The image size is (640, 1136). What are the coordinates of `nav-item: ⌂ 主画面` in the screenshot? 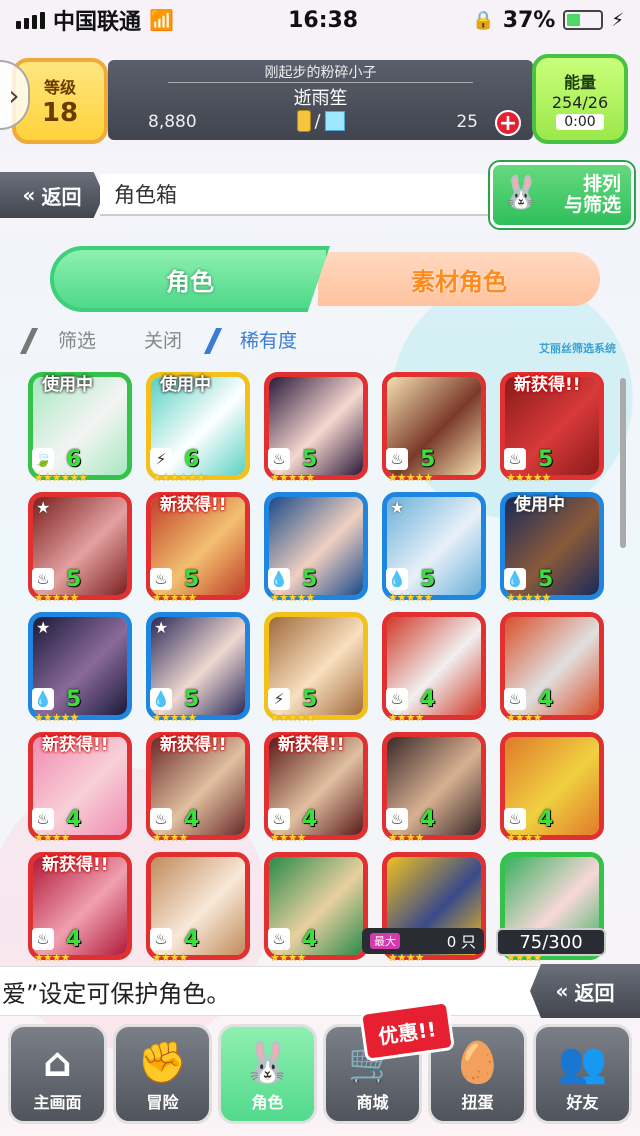 It's located at (57, 1074).